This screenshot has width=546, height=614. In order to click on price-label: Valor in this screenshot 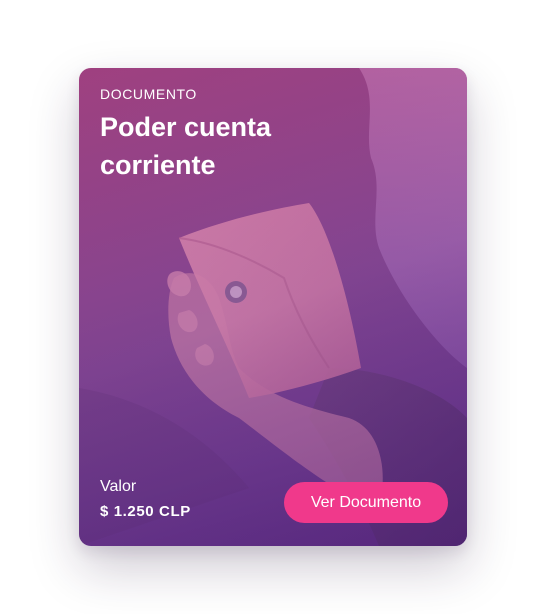, I will do `click(118, 486)`.